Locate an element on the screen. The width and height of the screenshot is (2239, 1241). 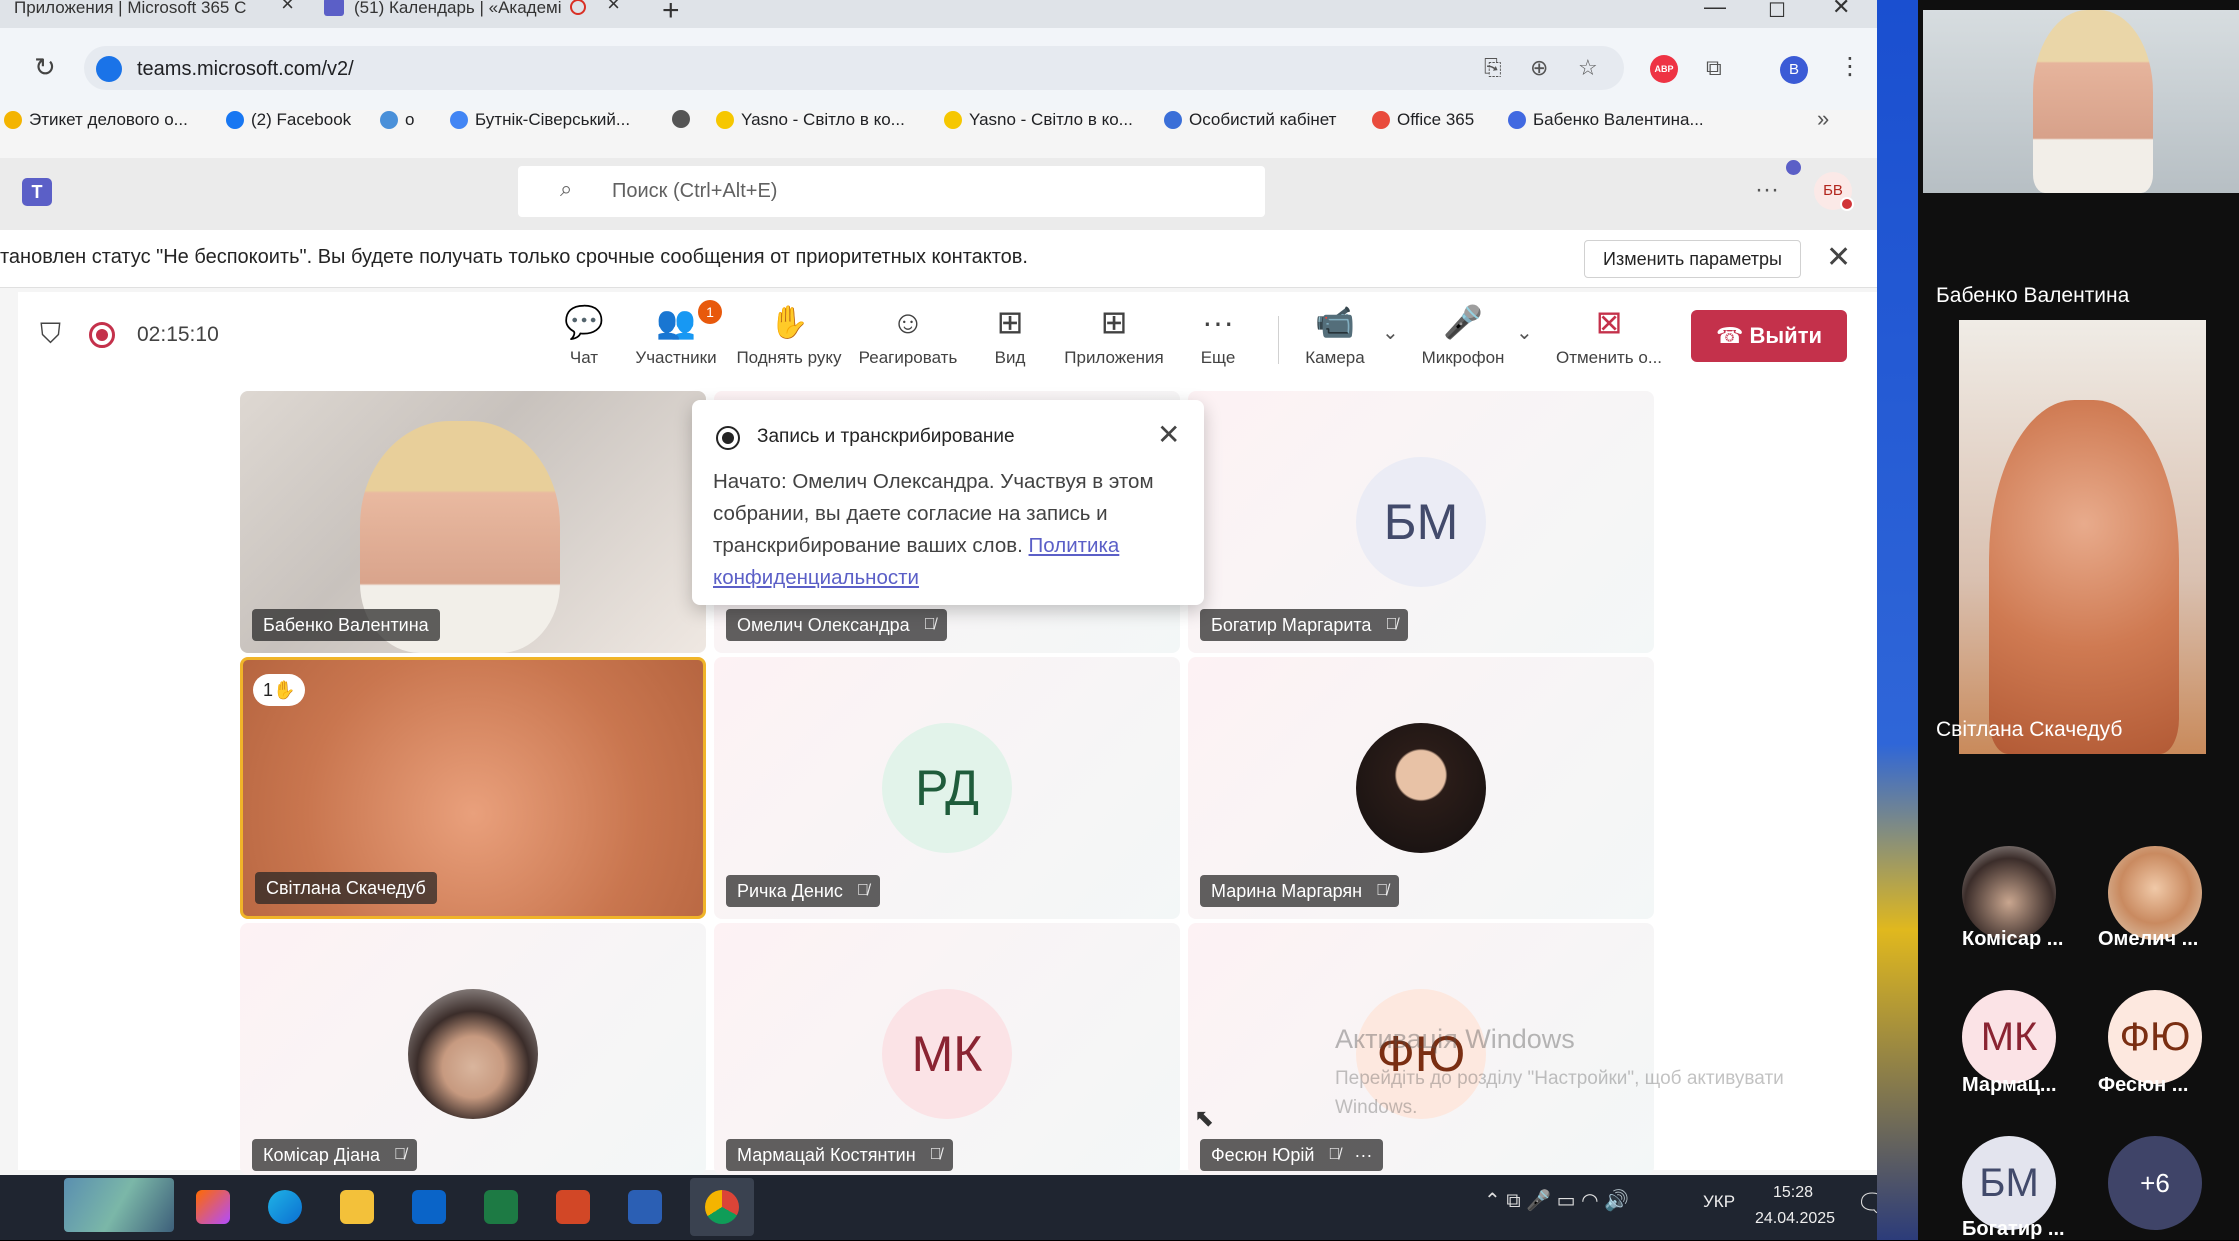
copilot-icon is located at coordinates (213, 1207).